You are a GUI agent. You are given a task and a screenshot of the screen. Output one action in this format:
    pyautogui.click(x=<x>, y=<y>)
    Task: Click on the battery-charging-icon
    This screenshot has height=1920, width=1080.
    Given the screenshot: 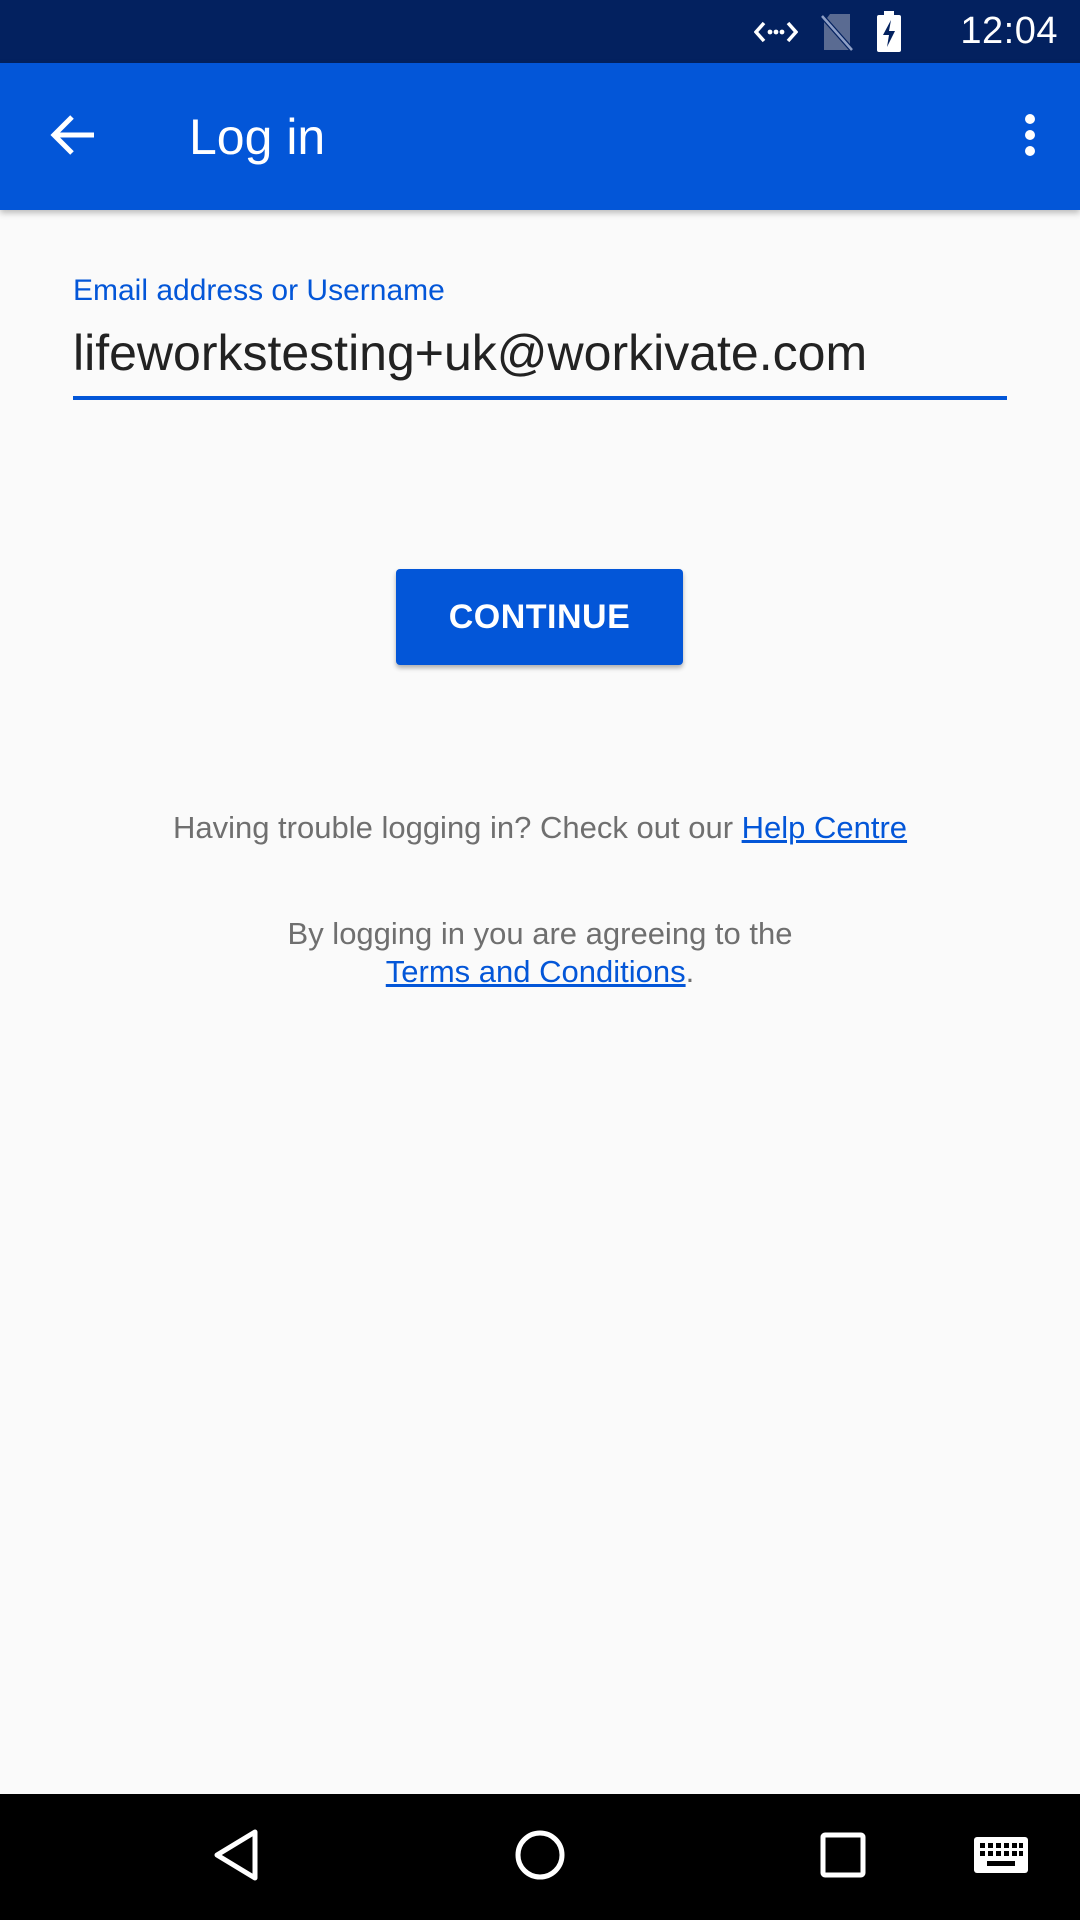 What is the action you would take?
    pyautogui.click(x=889, y=32)
    